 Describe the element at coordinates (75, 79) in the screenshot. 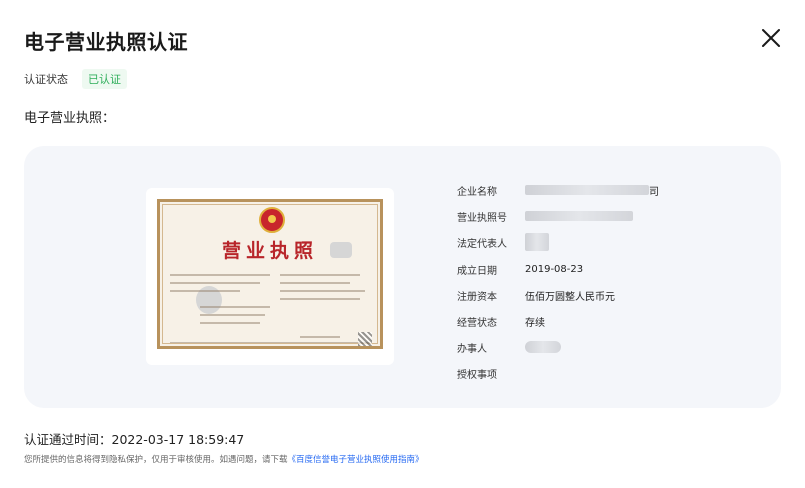

I see `status-row: 认证状态 已认证` at that location.